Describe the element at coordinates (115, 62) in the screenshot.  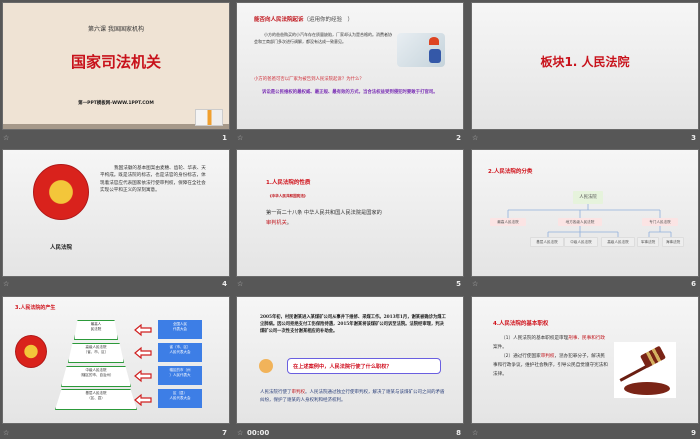
I see `slide-title: 国家司法机关` at that location.